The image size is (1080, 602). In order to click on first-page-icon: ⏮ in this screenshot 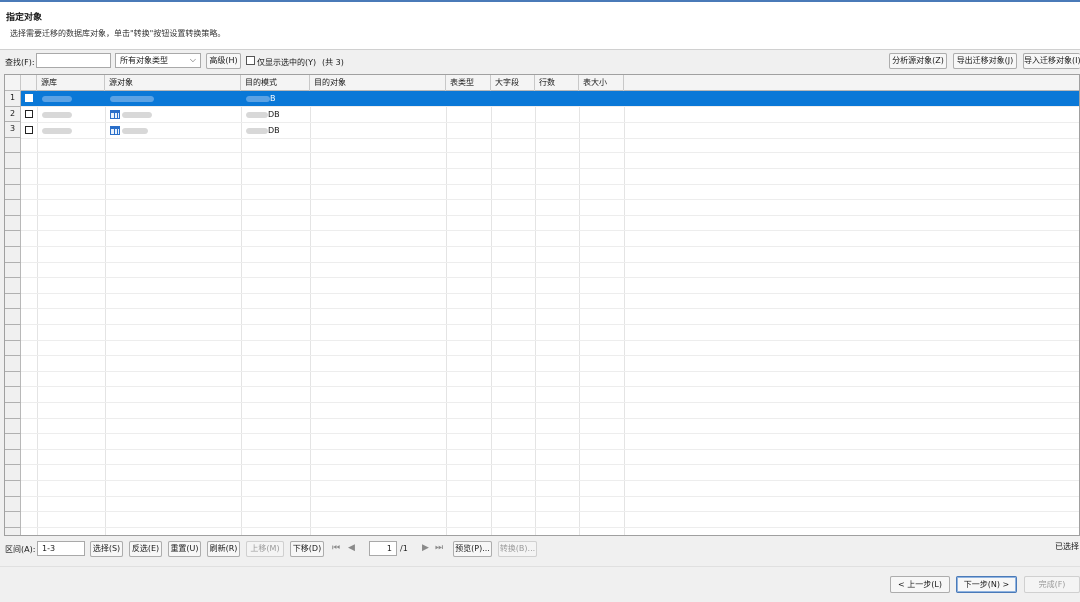, I will do `click(336, 548)`.